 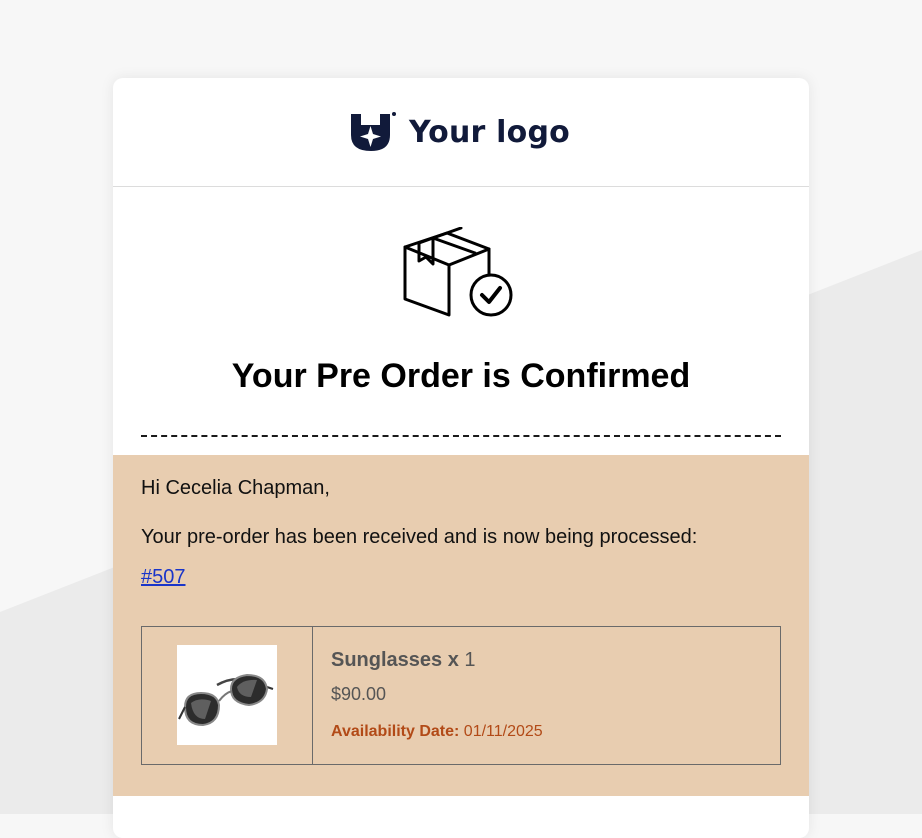 I want to click on product-quantity: 1, so click(x=470, y=660).